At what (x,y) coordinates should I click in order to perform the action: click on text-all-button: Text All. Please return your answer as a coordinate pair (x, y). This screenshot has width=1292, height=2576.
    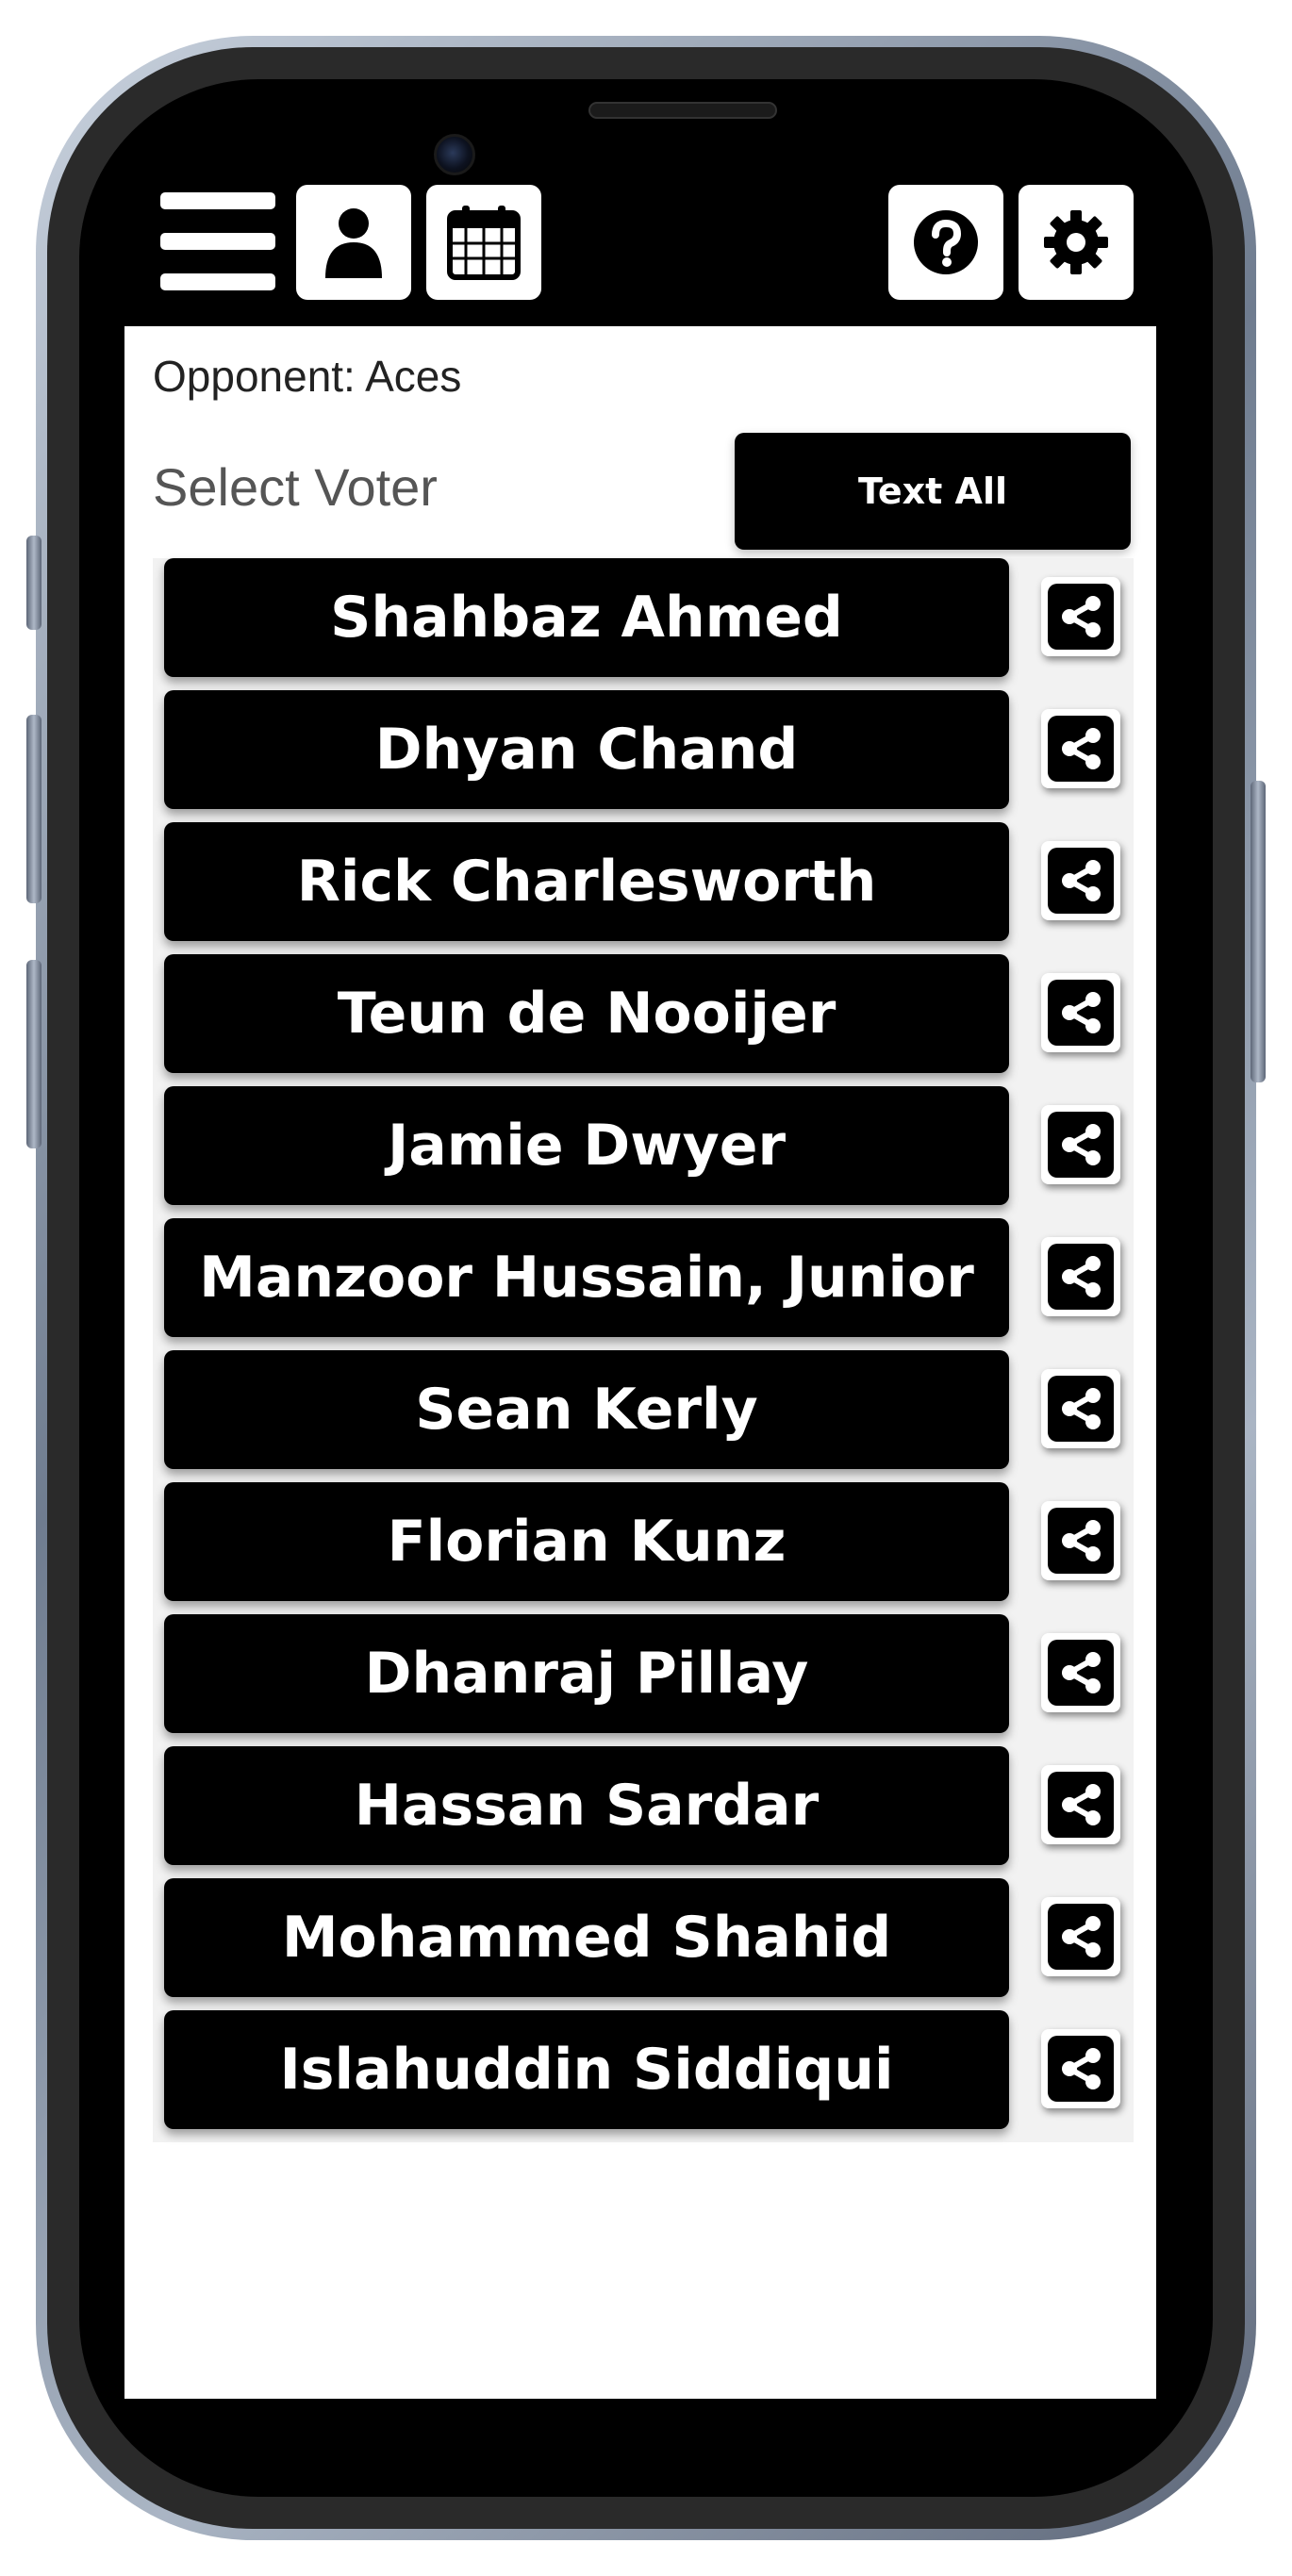
    Looking at the image, I should click on (933, 491).